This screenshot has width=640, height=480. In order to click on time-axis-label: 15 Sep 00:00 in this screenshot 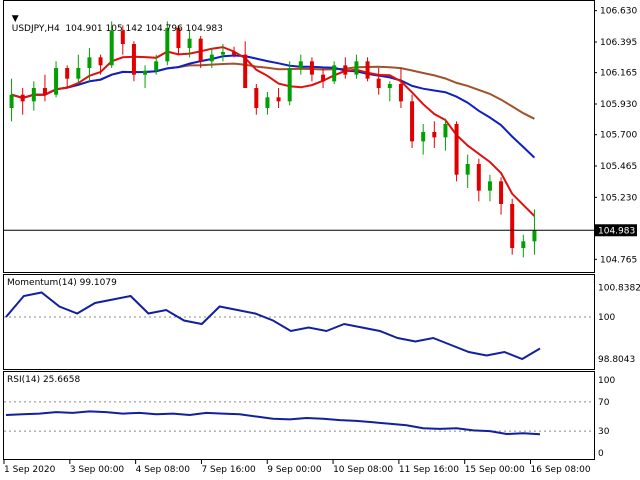, I will do `click(495, 470)`.